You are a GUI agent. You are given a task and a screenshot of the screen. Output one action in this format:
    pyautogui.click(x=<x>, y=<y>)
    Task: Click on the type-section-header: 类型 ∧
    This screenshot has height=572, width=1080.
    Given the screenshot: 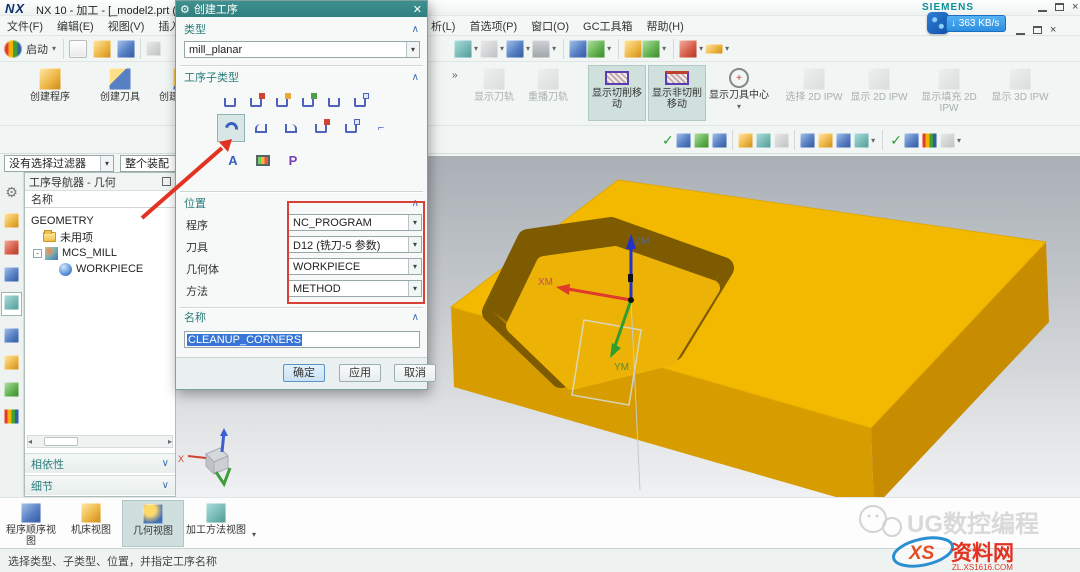 What is the action you would take?
    pyautogui.click(x=301, y=29)
    